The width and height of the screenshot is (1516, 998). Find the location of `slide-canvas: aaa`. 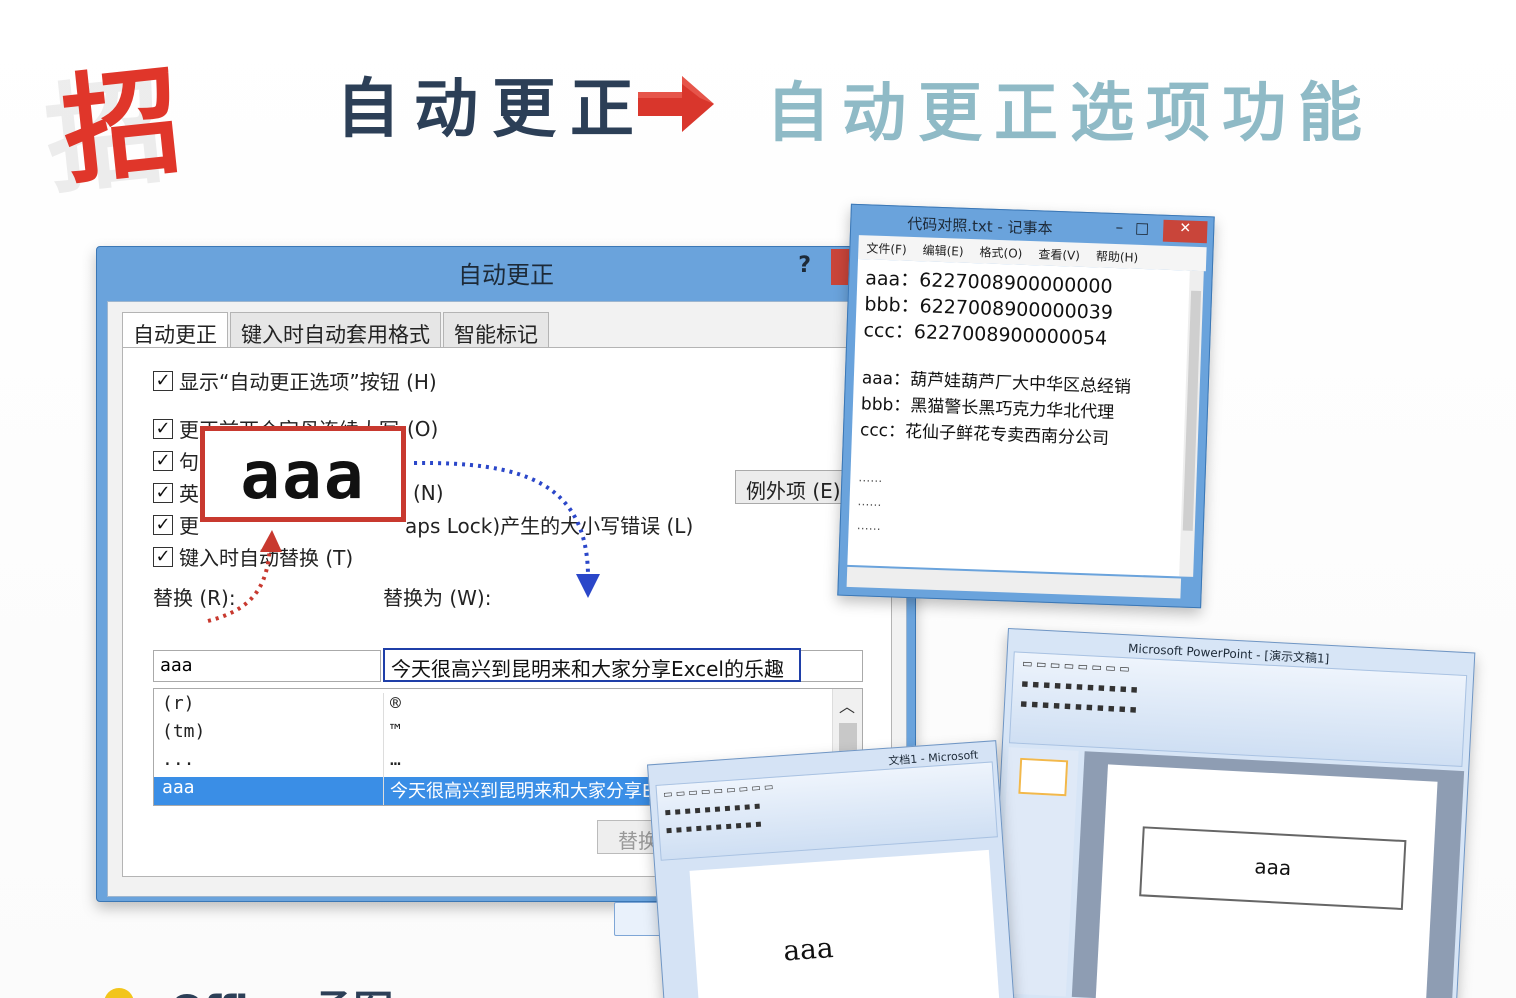

slide-canvas: aaa is located at coordinates (1268, 874).